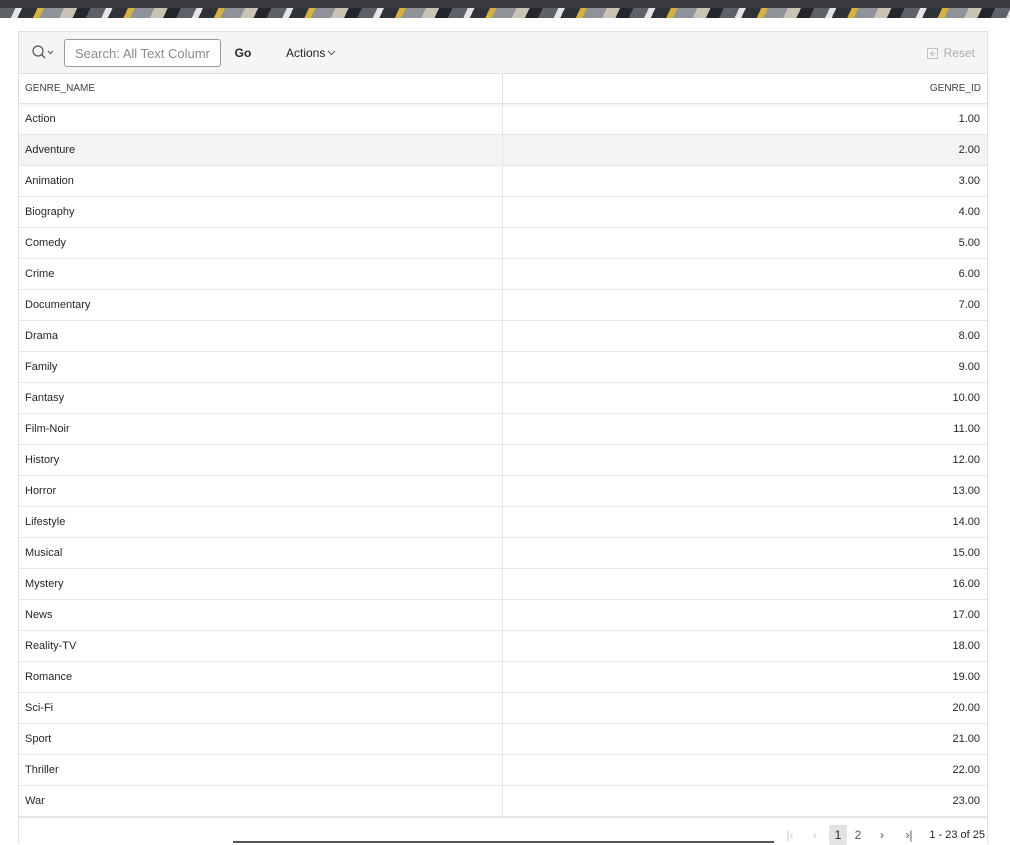 This screenshot has height=845, width=1010. I want to click on table-row: Thriller 22.00, so click(503, 770).